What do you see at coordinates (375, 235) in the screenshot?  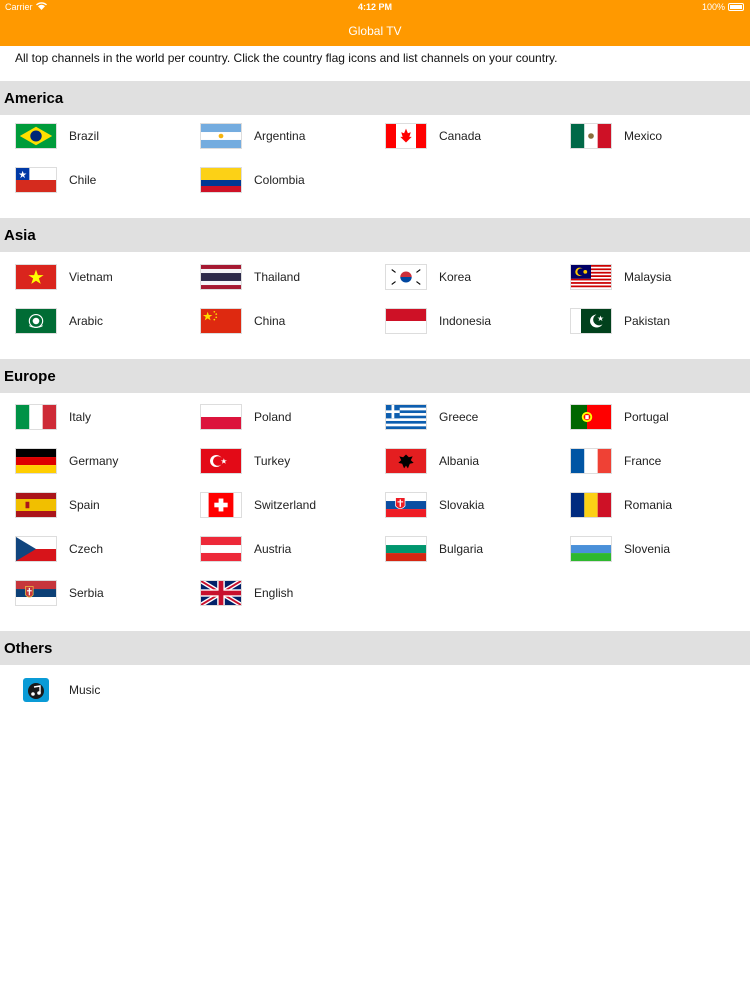 I see `section-header-asia: Asia` at bounding box center [375, 235].